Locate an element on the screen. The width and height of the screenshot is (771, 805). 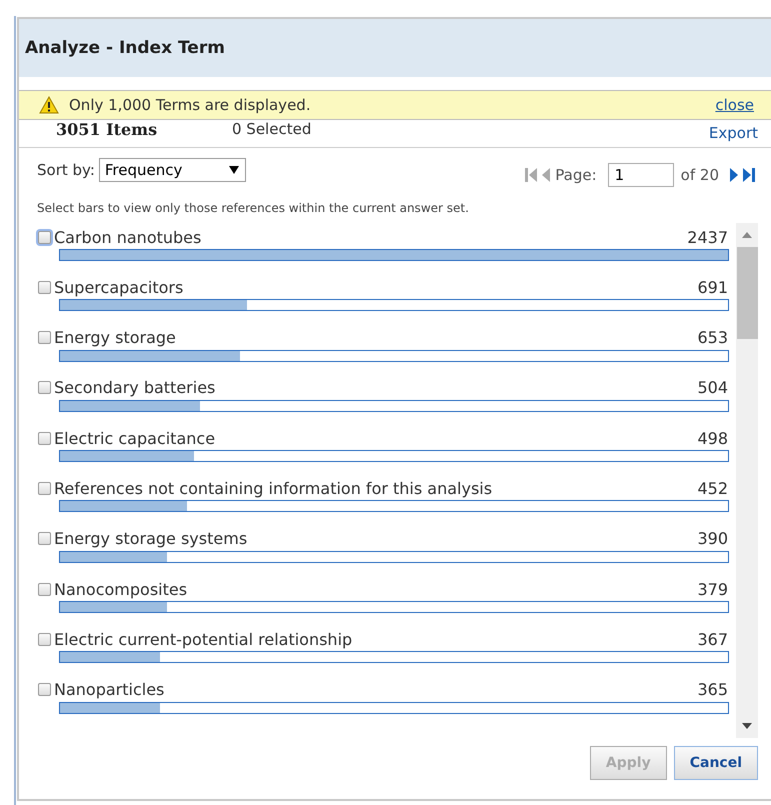
term-label: Energy storage is located at coordinates (115, 338).